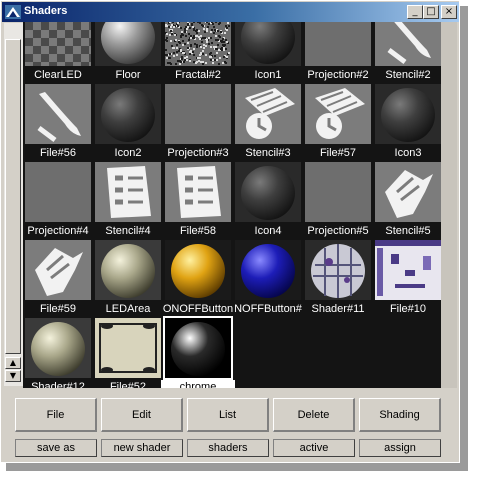 The height and width of the screenshot is (487, 481). Describe the element at coordinates (230, 12) in the screenshot. I see `title-bar: Shaders _ □ ×` at that location.